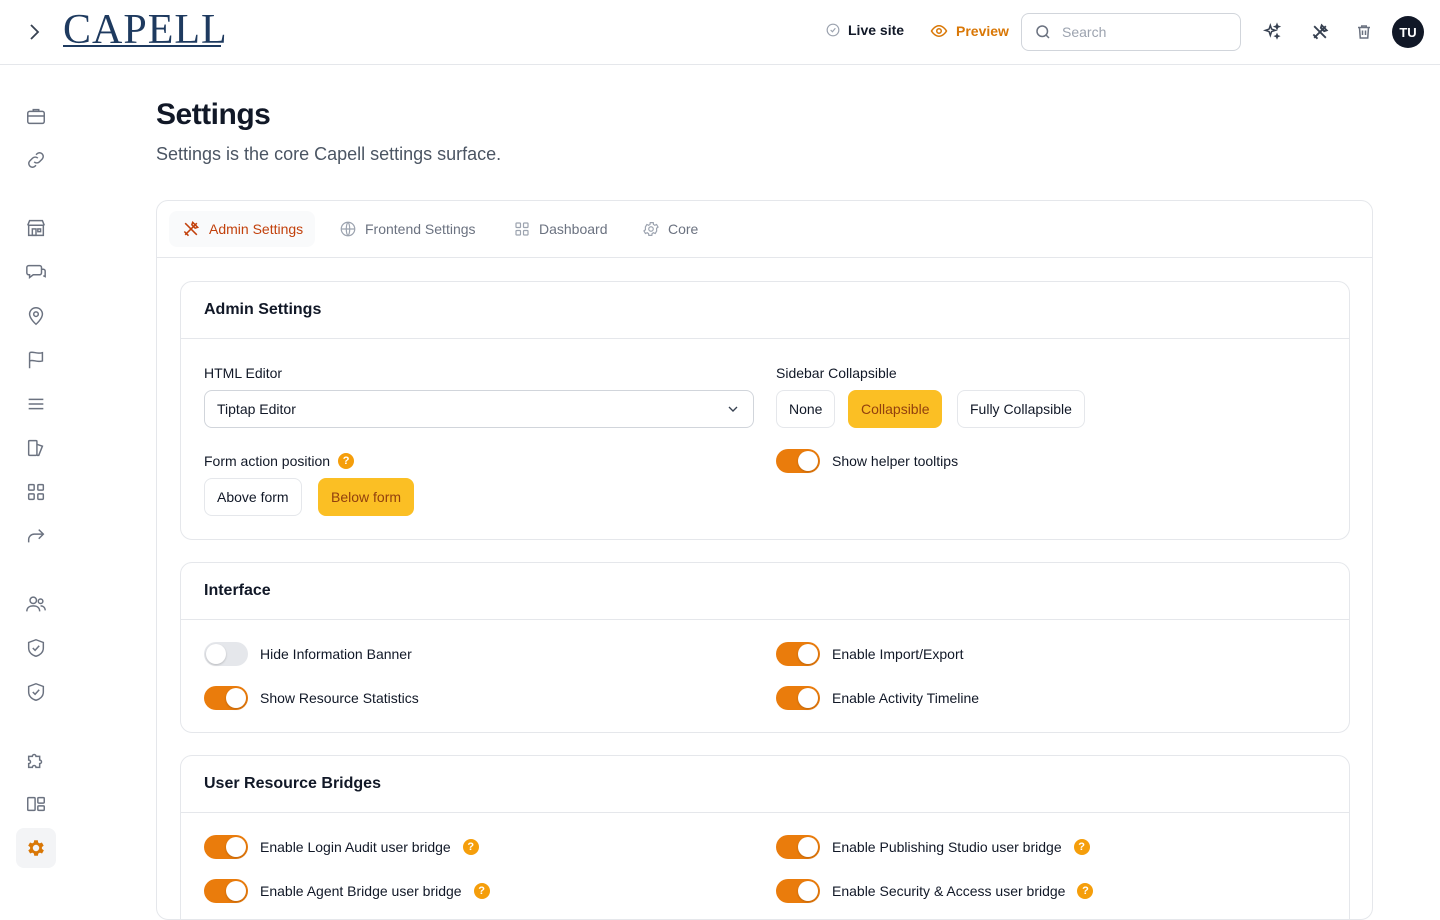 Image resolution: width=1440 pixels, height=920 pixels. I want to click on publishing-studio-toggle, so click(798, 847).